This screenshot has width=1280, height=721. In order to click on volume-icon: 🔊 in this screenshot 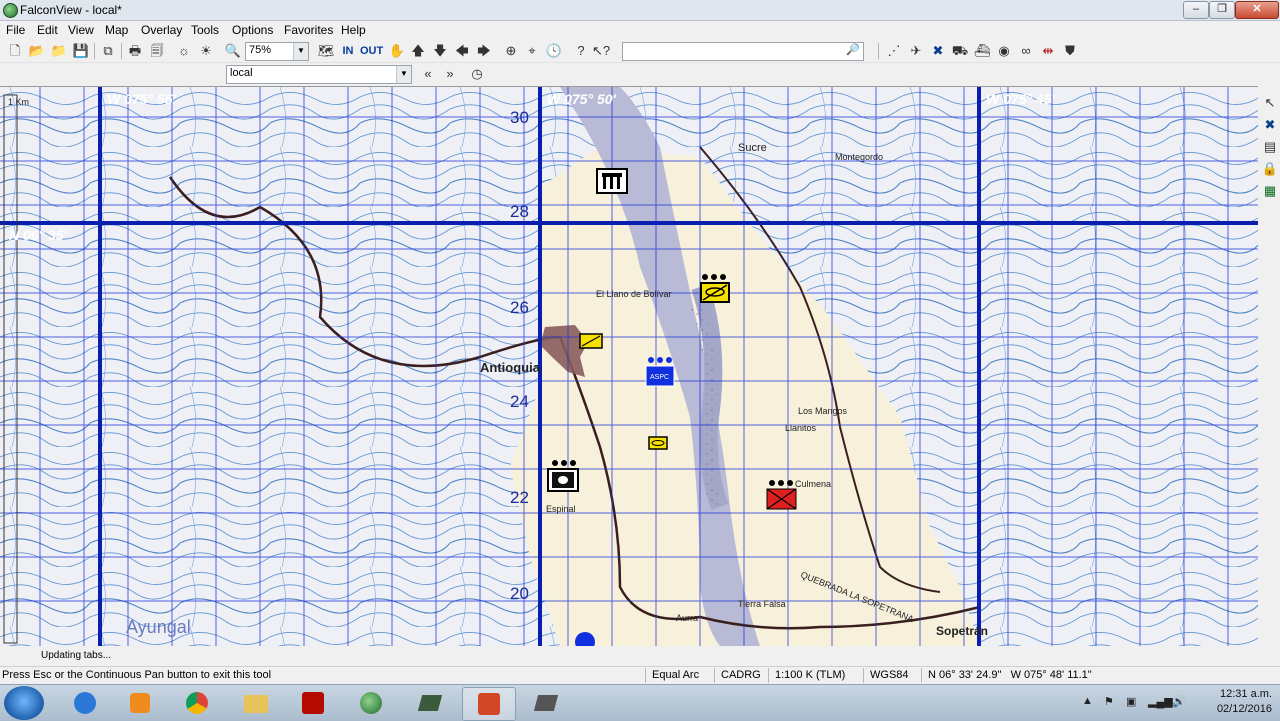, I will do `click(1179, 701)`.